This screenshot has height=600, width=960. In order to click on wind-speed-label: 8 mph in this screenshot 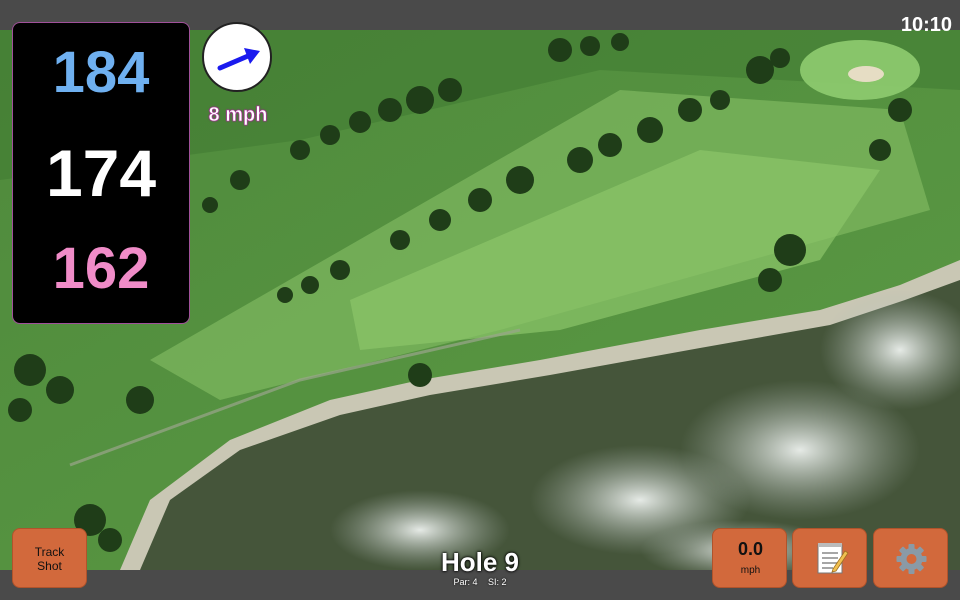, I will do `click(238, 115)`.